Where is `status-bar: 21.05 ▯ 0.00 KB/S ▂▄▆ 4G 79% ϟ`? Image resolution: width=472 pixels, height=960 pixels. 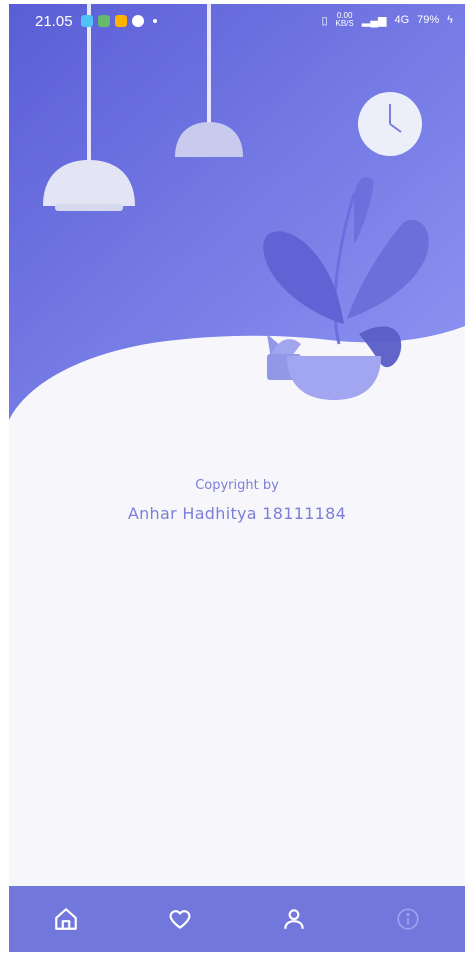 status-bar: 21.05 ▯ 0.00 KB/S ▂▄▆ 4G 79% ϟ is located at coordinates (237, 21).